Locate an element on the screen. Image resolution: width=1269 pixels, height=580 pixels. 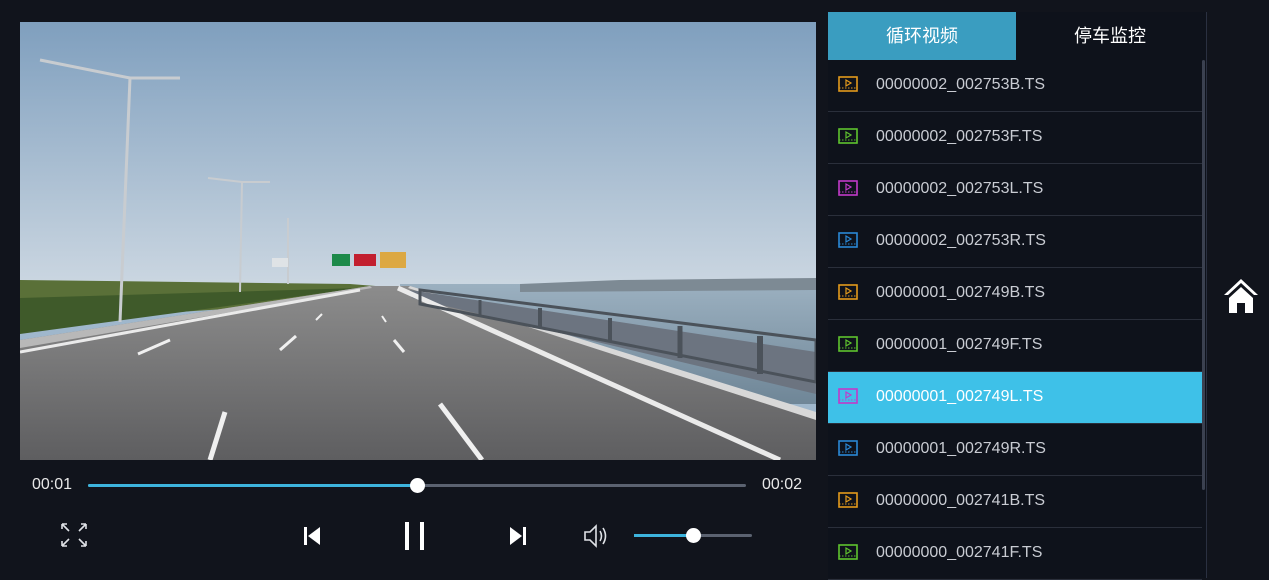
file-name: 00000001_002749F.TS is located at coordinates (959, 344).